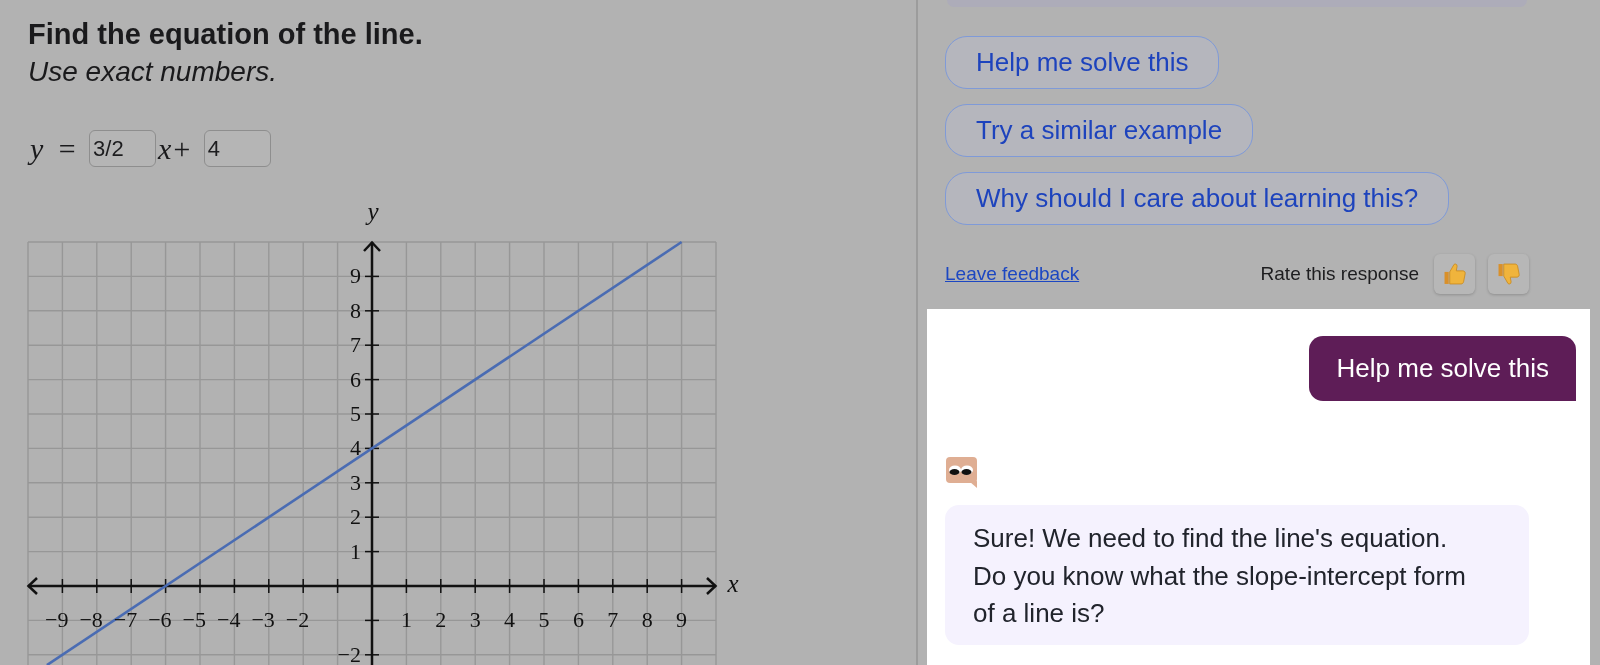  Describe the element at coordinates (1339, 274) in the screenshot. I see `rate-label: Rate this response` at that location.